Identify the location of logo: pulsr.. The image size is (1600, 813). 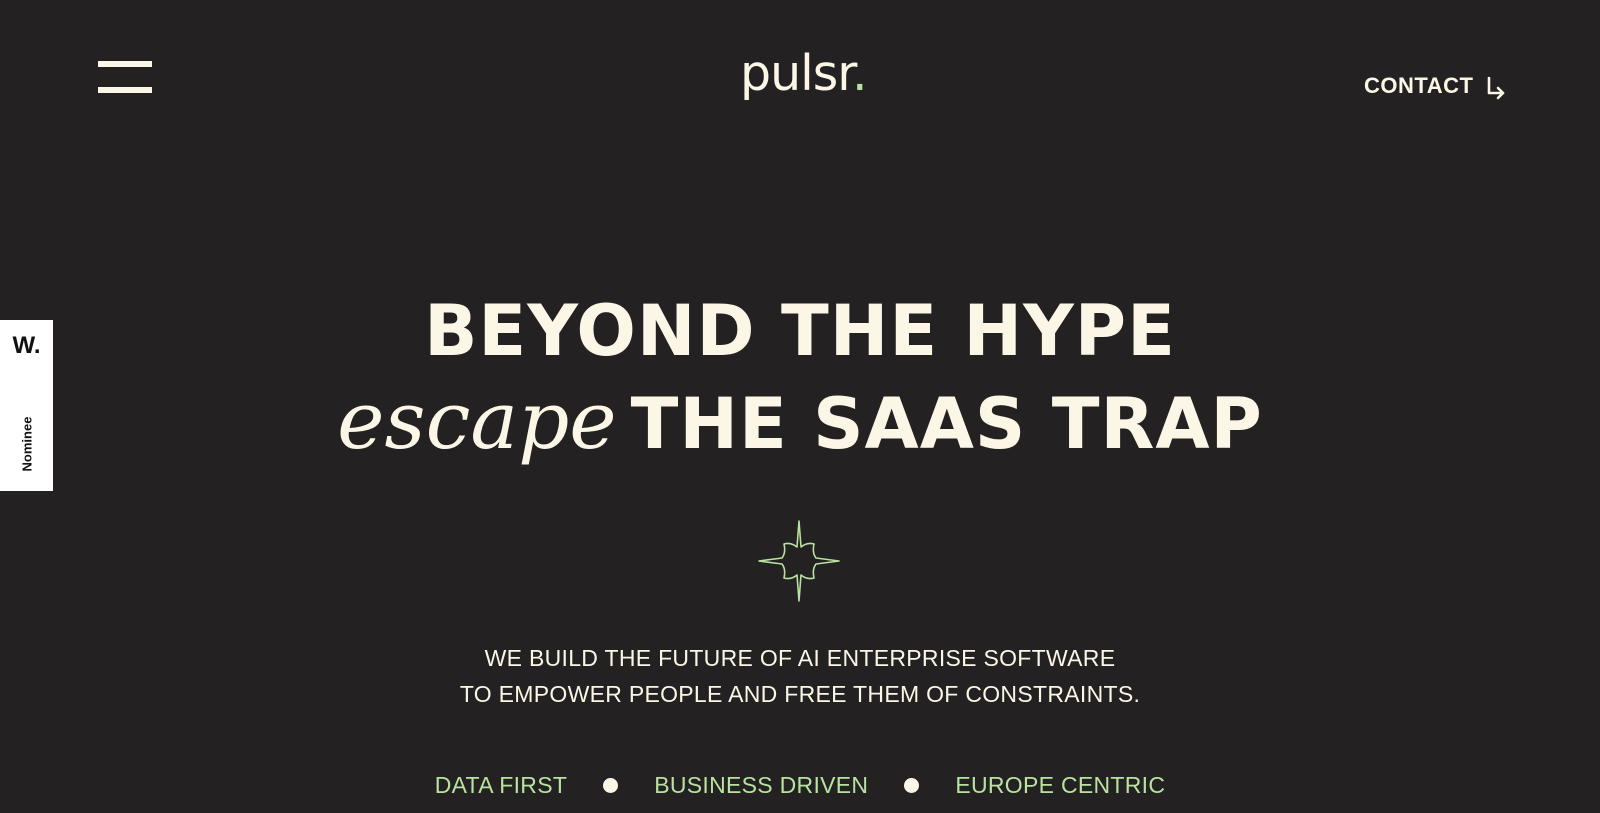
(804, 74).